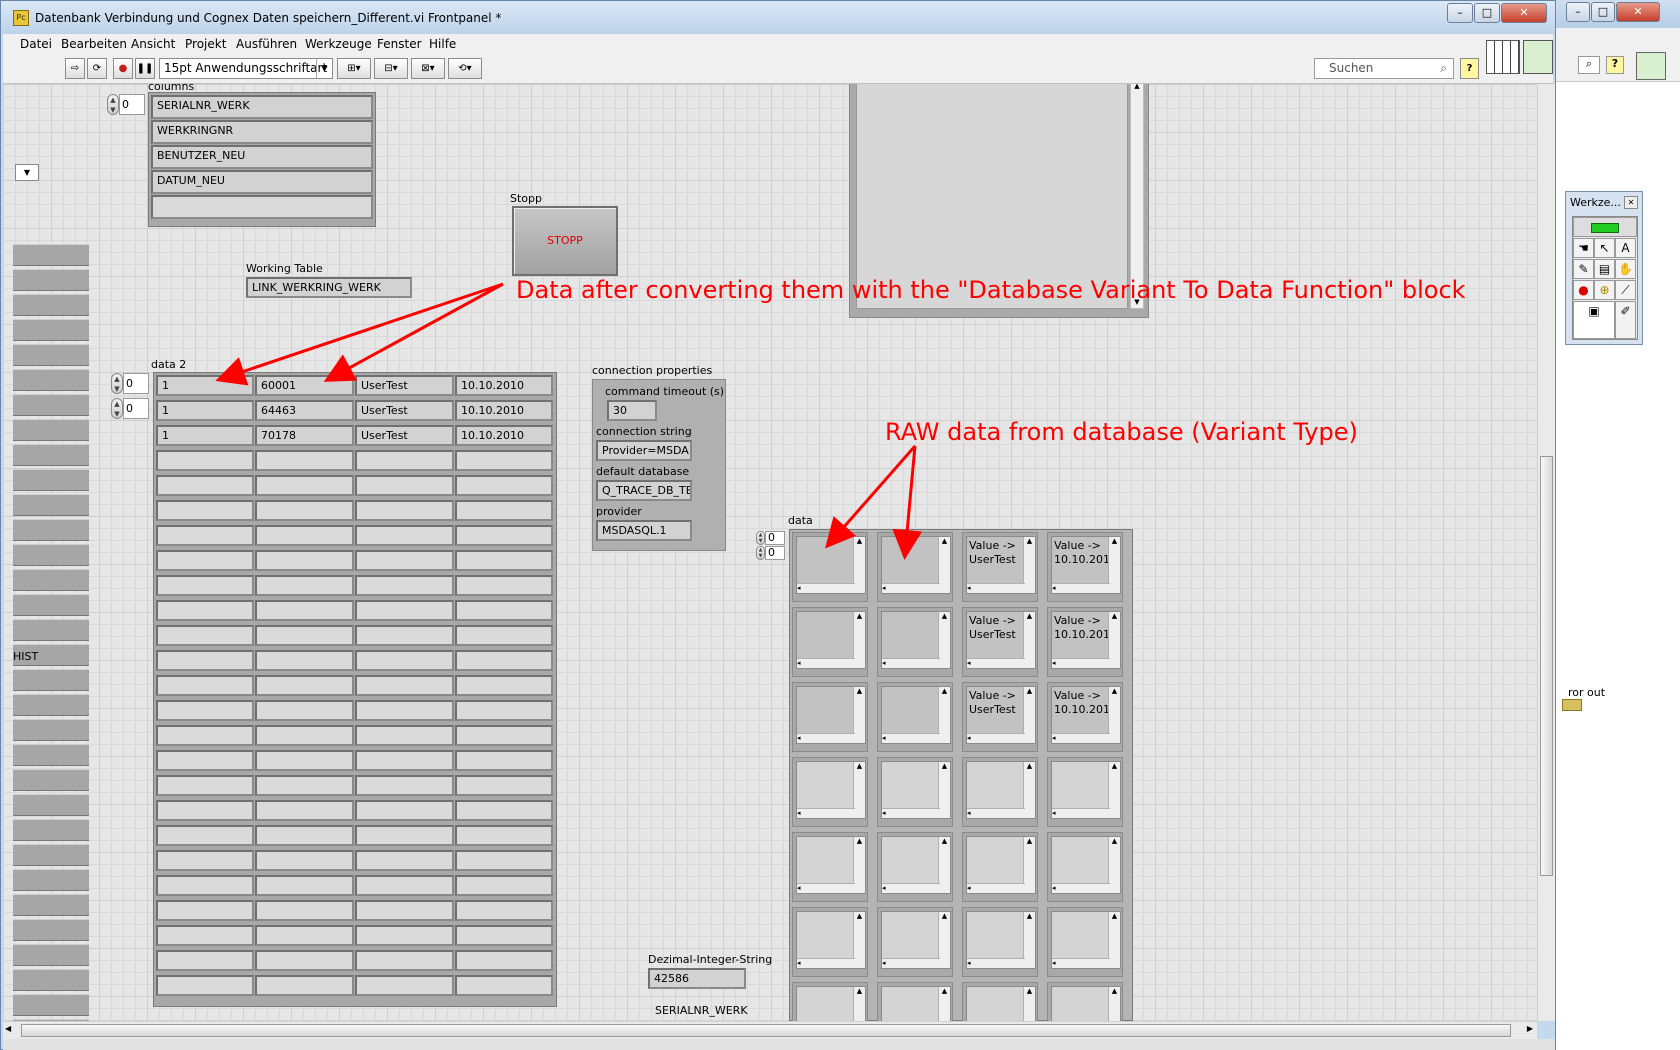  Describe the element at coordinates (871, 497) in the screenshot. I see `arrow-to-raw-col1` at that location.